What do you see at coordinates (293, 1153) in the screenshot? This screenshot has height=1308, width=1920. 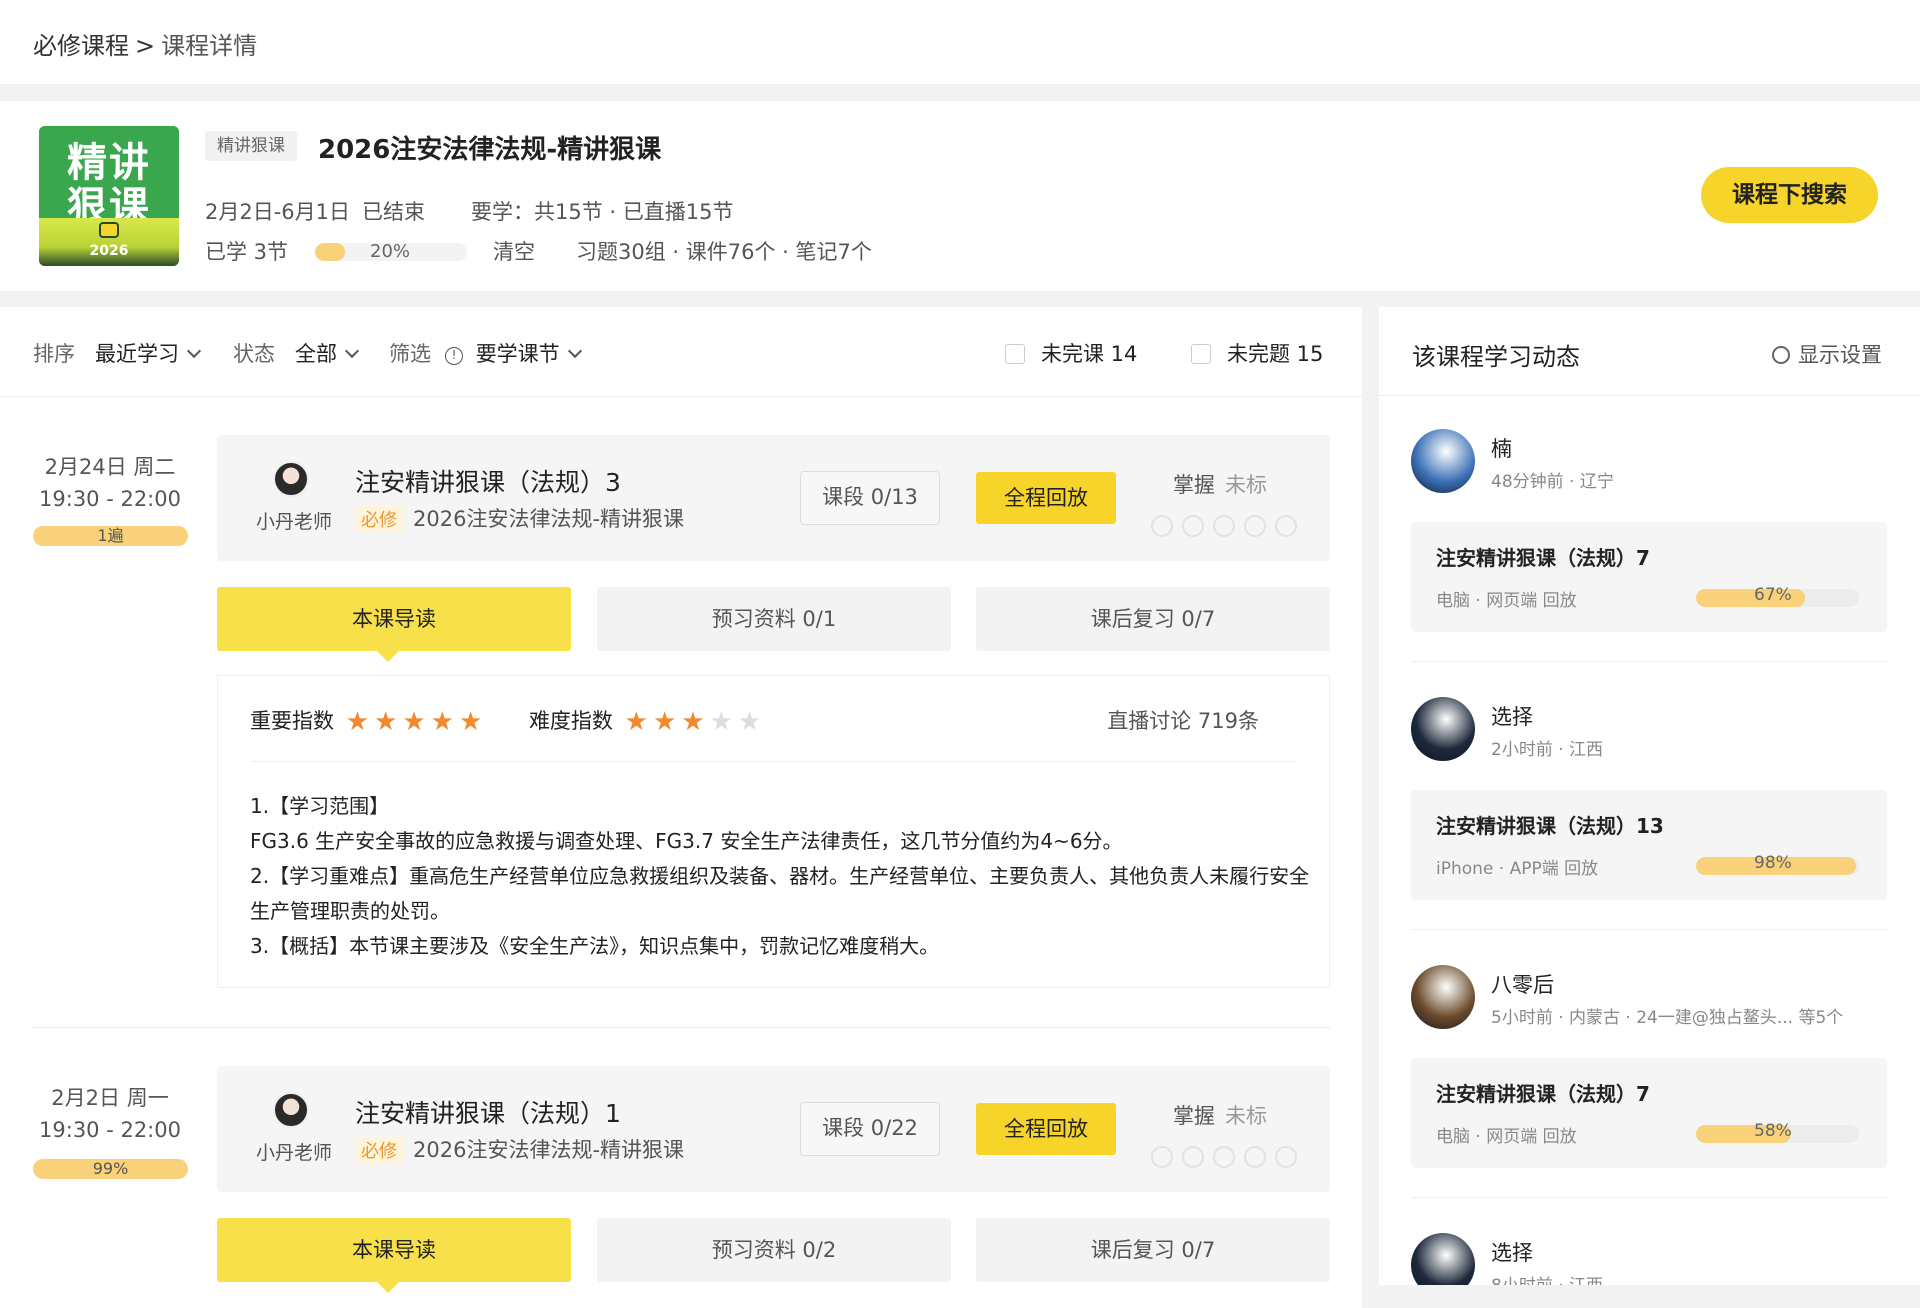 I see `teacher-name: 小丹老师` at bounding box center [293, 1153].